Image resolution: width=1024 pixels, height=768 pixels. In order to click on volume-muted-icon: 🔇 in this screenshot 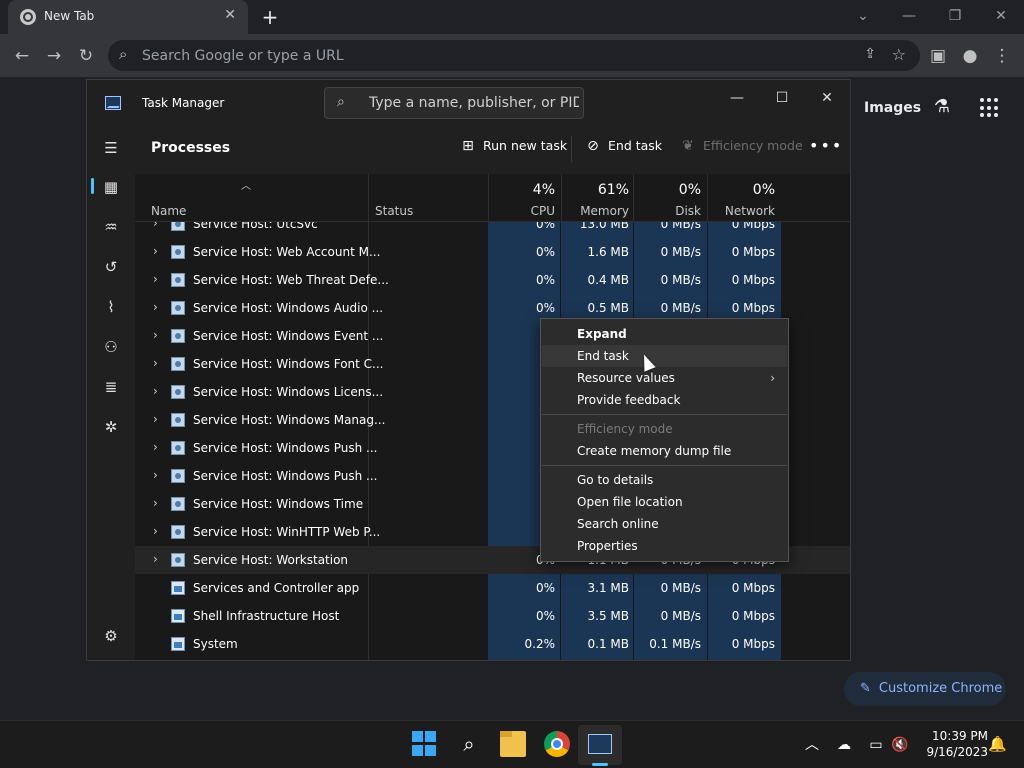, I will do `click(900, 745)`.